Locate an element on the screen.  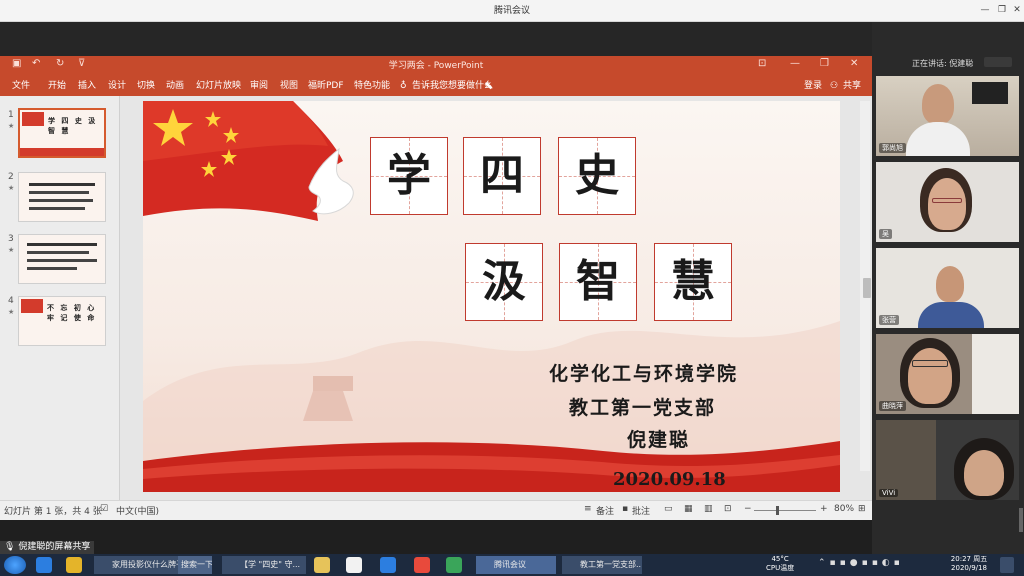
participant-video-3: 张营 is located at coordinates (947, 288).